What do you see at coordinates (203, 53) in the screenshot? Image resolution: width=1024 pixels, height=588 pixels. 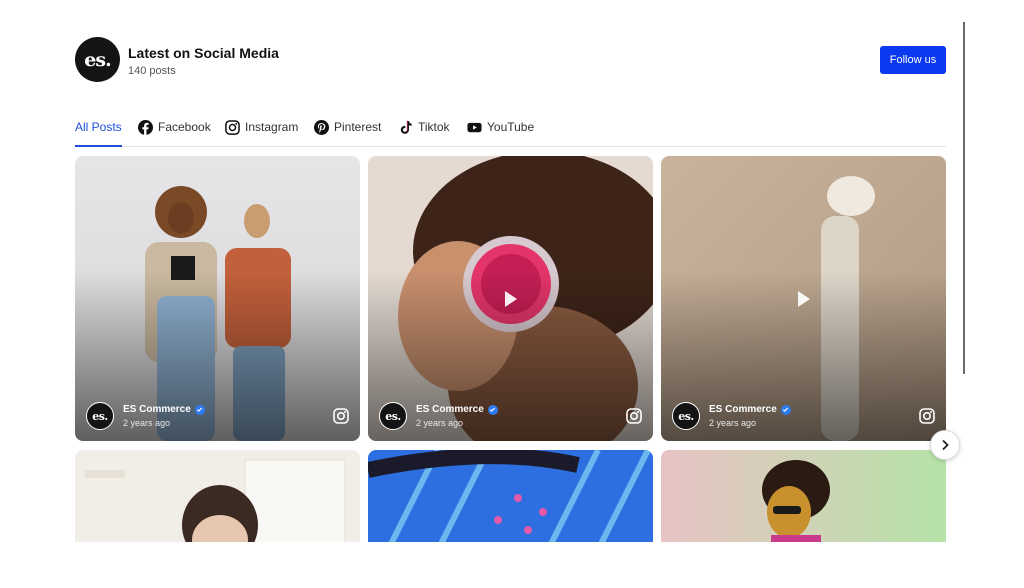 I see `feed-title: Latest on Social Media` at bounding box center [203, 53].